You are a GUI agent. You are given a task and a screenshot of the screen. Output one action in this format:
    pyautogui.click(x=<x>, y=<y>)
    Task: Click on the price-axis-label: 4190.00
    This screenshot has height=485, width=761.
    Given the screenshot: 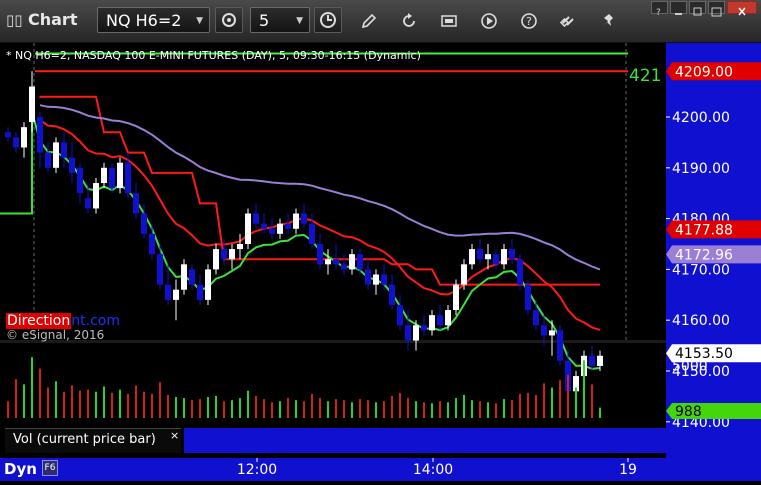 What is the action you would take?
    pyautogui.click(x=701, y=169)
    